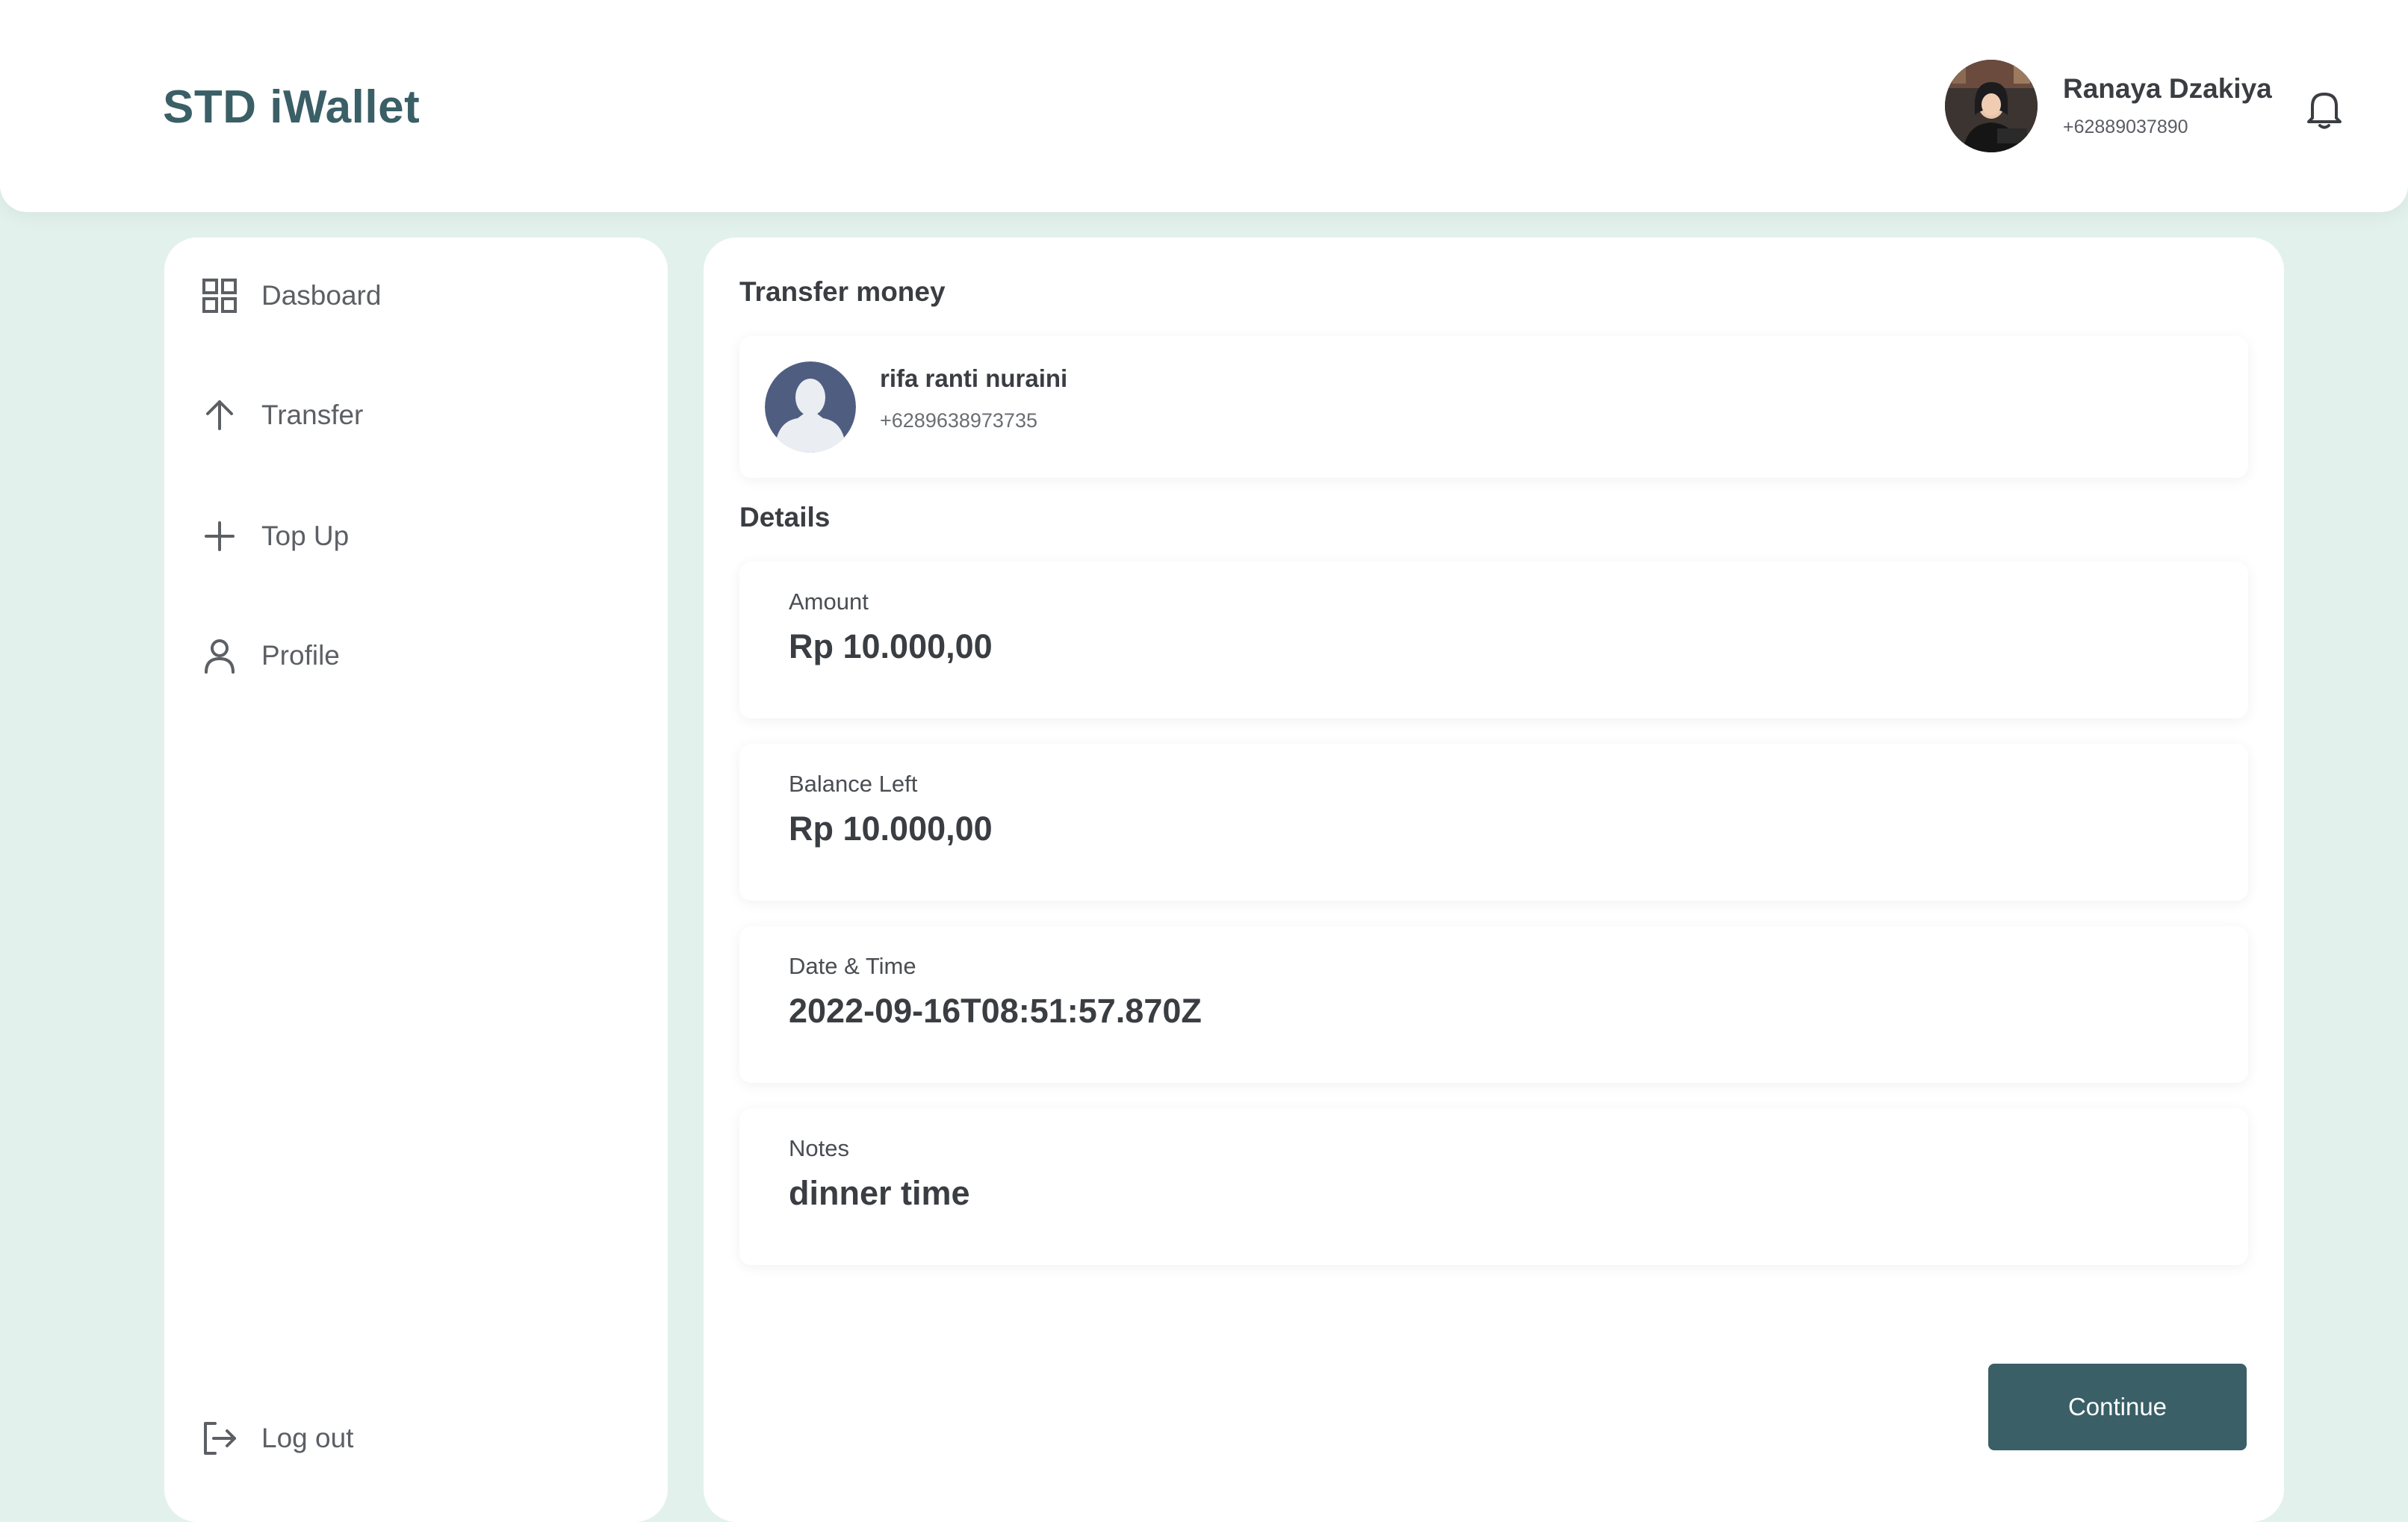 The height and width of the screenshot is (1522, 2408). I want to click on user-info: Ranaya Dzakiya +62889037890, so click(2168, 105).